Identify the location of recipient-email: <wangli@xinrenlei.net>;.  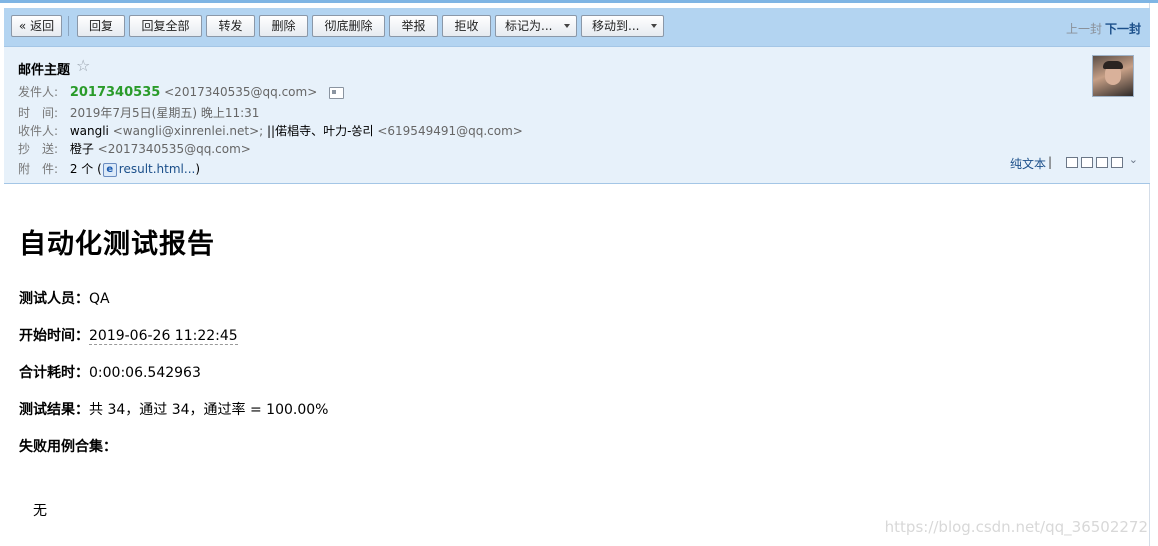
(188, 131).